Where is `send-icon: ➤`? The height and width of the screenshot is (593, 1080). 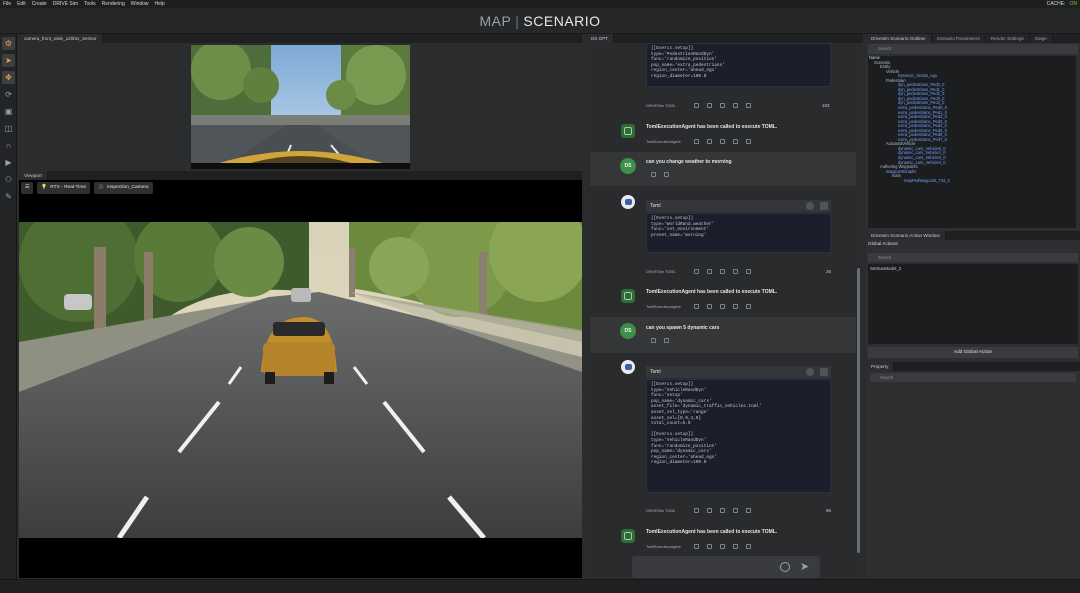
send-icon: ➤ is located at coordinates (804, 566).